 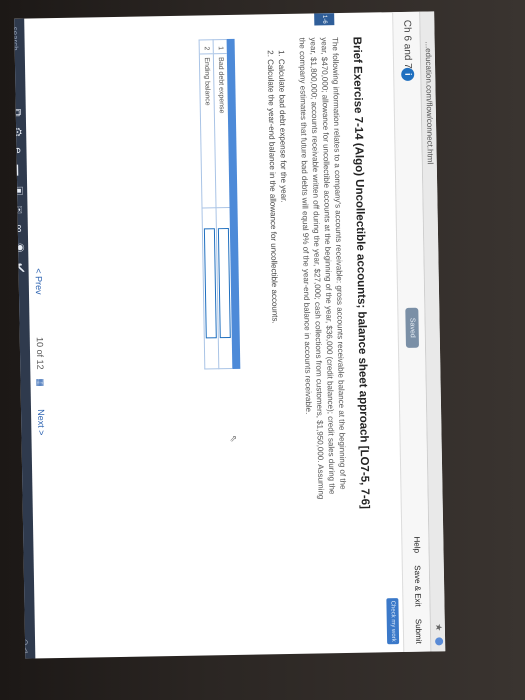 What do you see at coordinates (416, 545) in the screenshot?
I see `help-link: Help` at bounding box center [416, 545].